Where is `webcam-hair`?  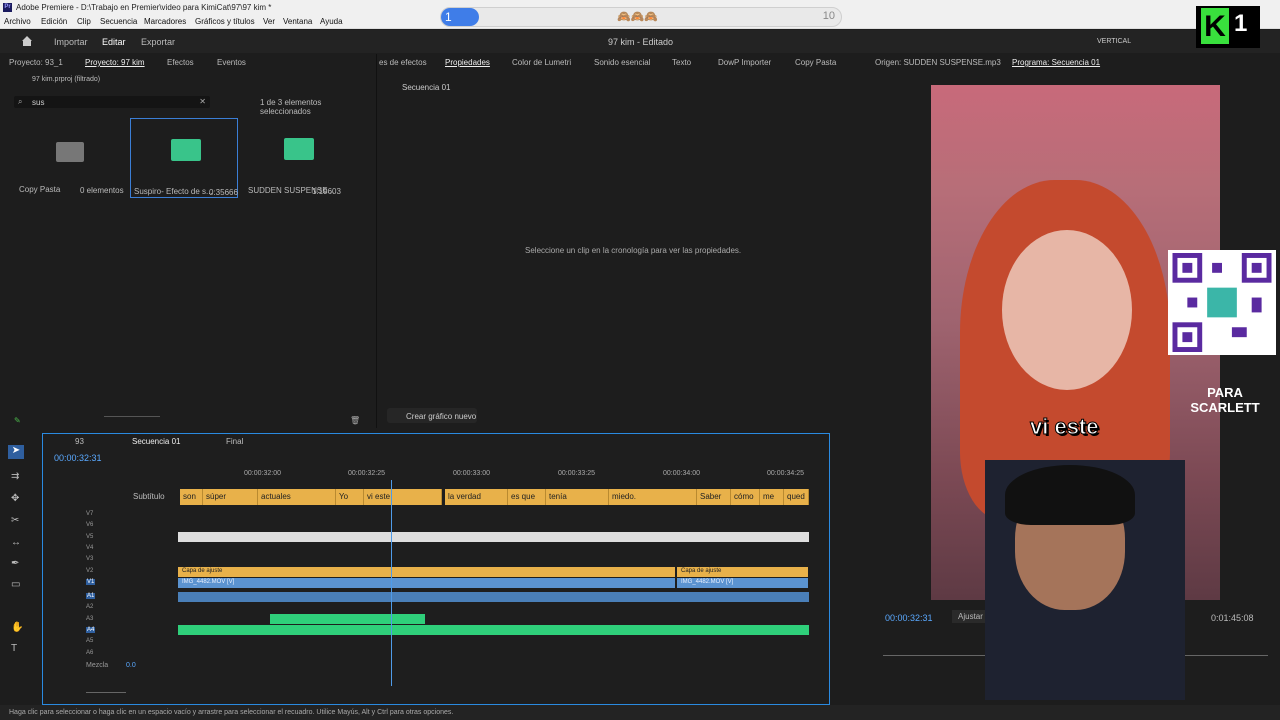
webcam-hair is located at coordinates (1070, 495).